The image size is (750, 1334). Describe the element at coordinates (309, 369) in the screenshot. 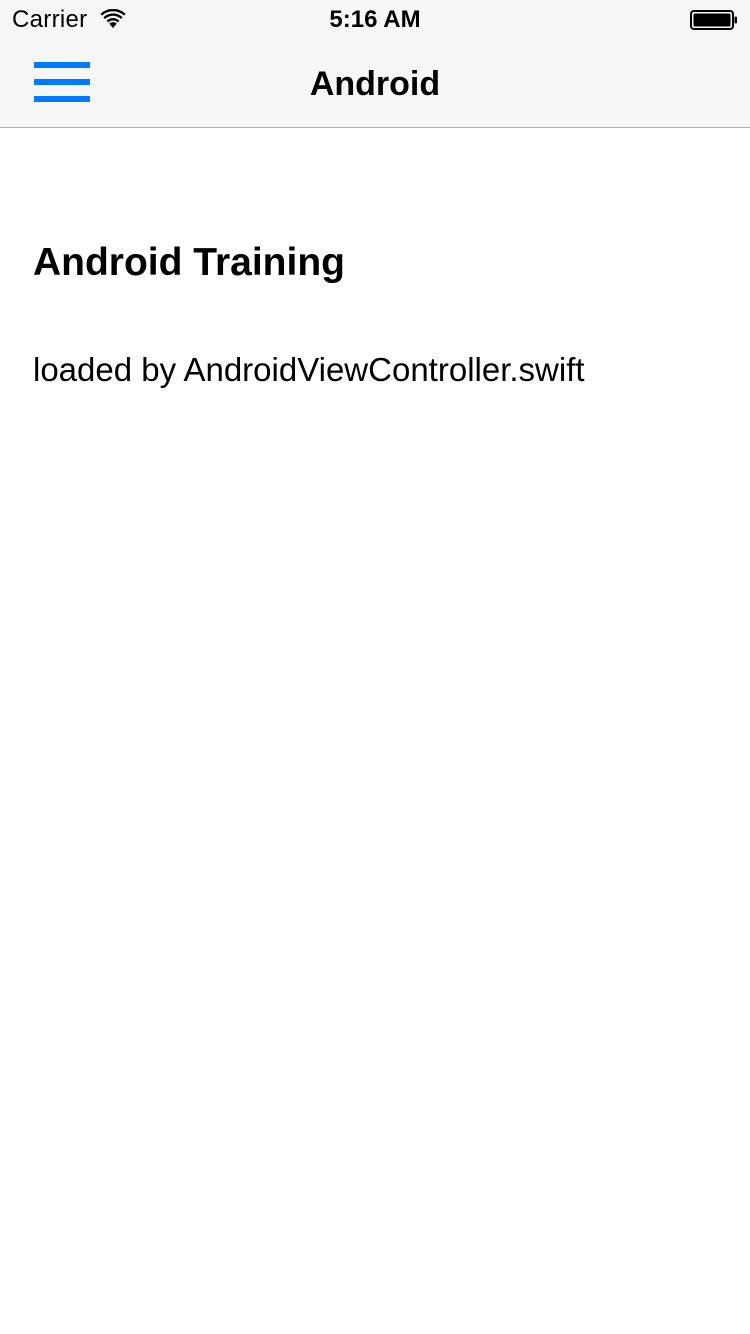

I see `page-subtext: loaded by AndroidViewController.swift` at that location.